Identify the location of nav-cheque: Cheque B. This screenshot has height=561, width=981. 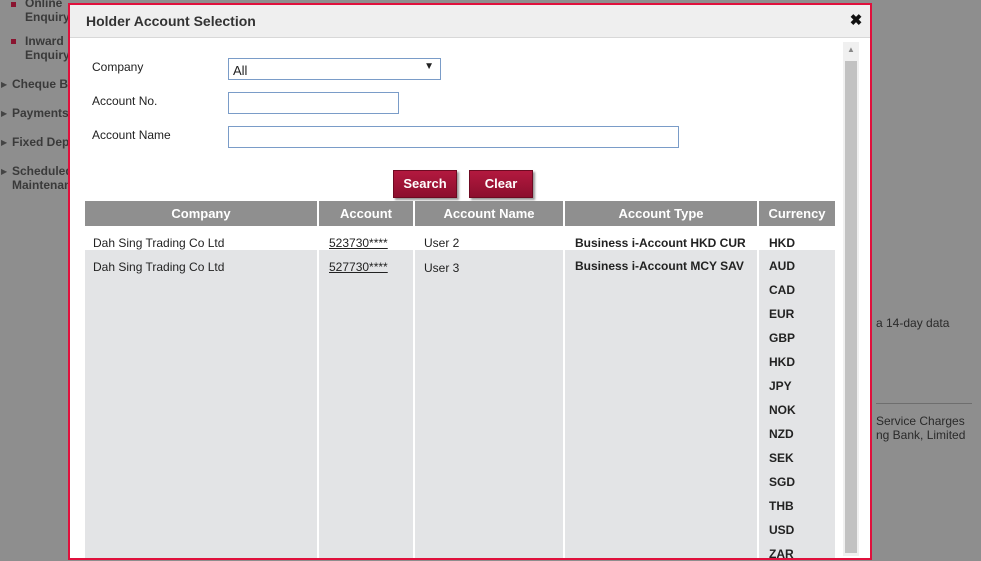
(40, 84).